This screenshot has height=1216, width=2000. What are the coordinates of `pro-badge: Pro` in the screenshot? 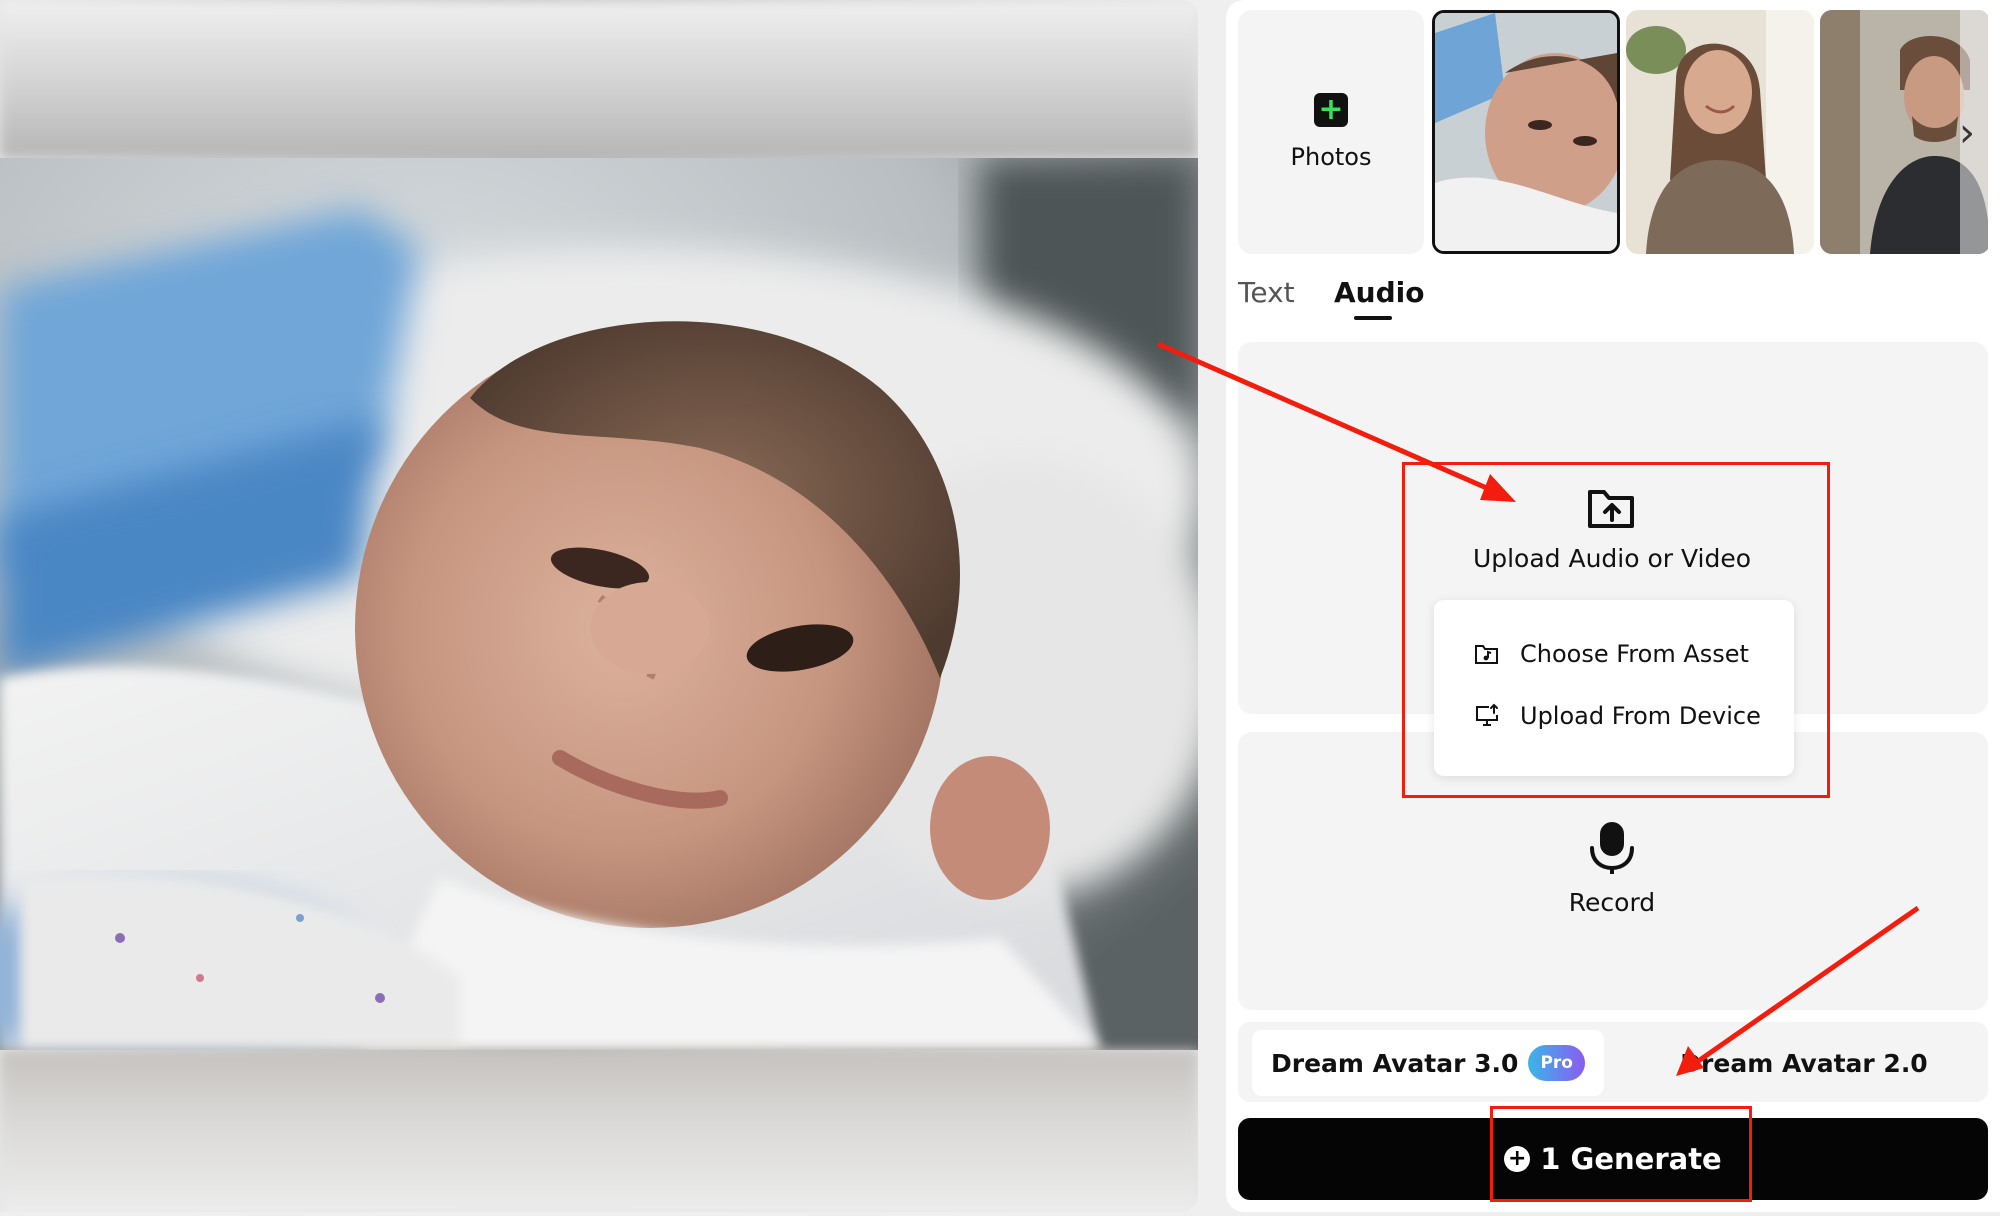 It's located at (1556, 1063).